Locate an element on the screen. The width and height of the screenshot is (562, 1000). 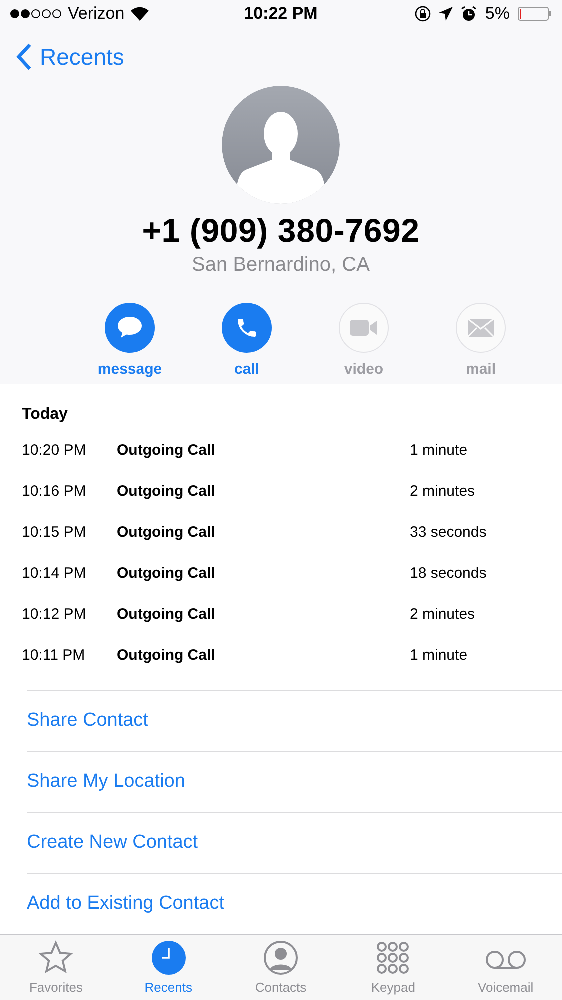
tab-bar-item: Keypad is located at coordinates (393, 967).